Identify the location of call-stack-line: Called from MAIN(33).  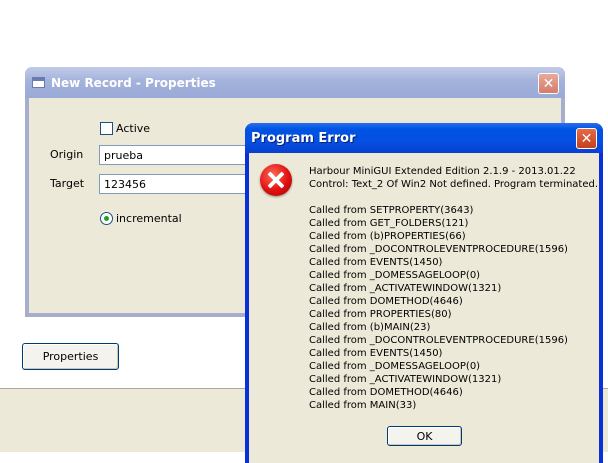
(363, 405).